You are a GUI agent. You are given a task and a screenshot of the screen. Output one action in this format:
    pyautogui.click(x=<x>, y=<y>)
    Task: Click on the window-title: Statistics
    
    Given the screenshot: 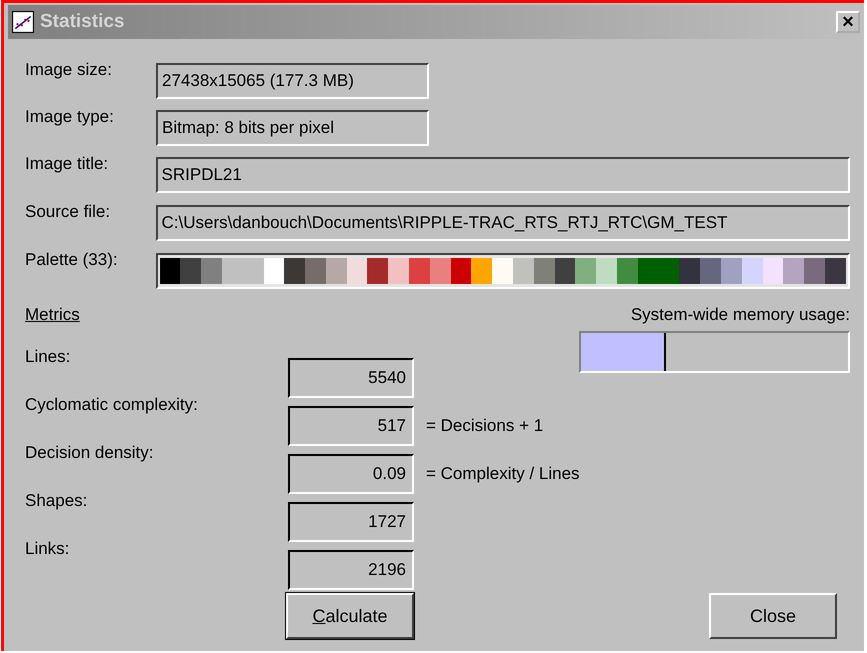 What is the action you would take?
    pyautogui.click(x=83, y=22)
    